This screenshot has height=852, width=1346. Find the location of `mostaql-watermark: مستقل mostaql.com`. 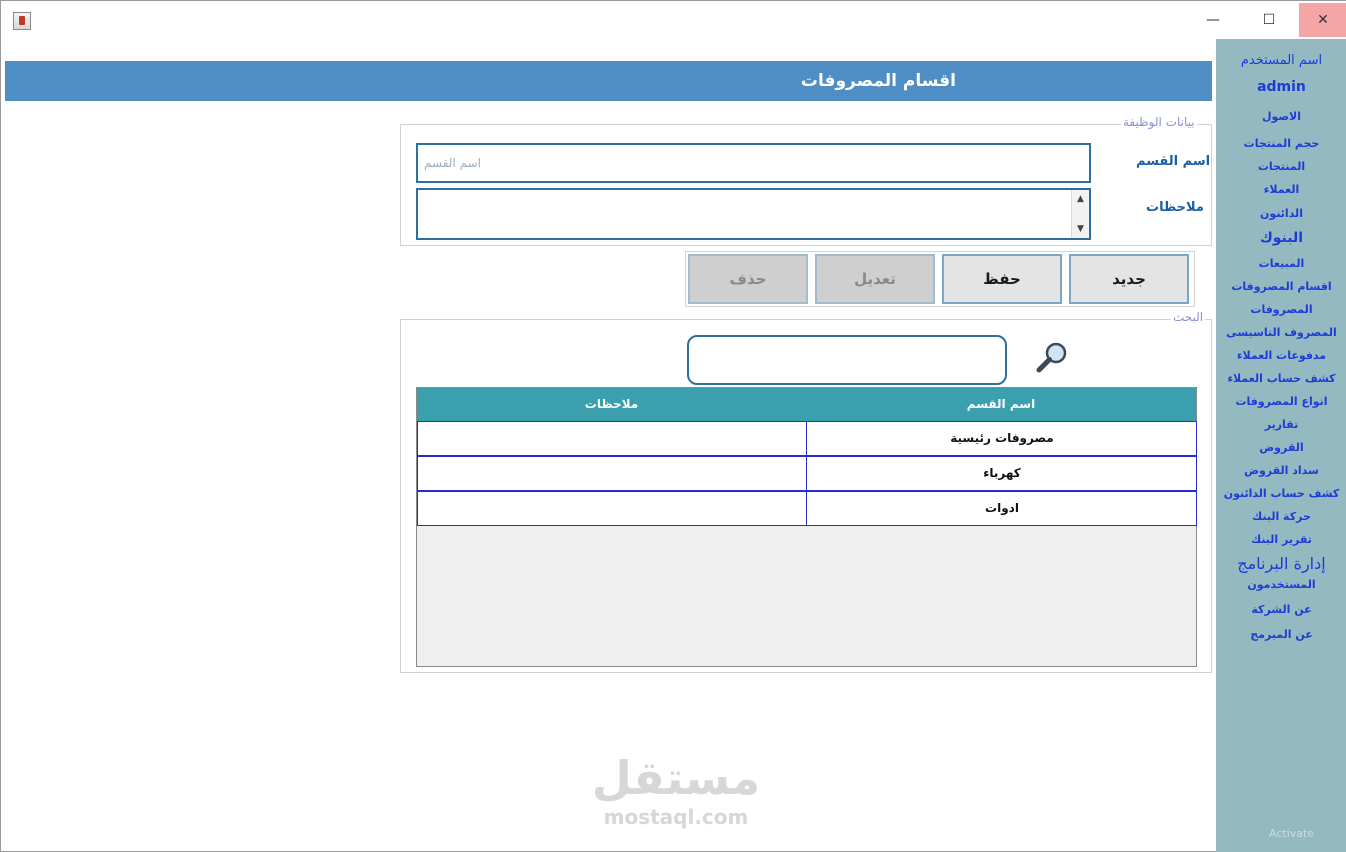

mostaql-watermark: مستقل mostaql.com is located at coordinates (676, 794).